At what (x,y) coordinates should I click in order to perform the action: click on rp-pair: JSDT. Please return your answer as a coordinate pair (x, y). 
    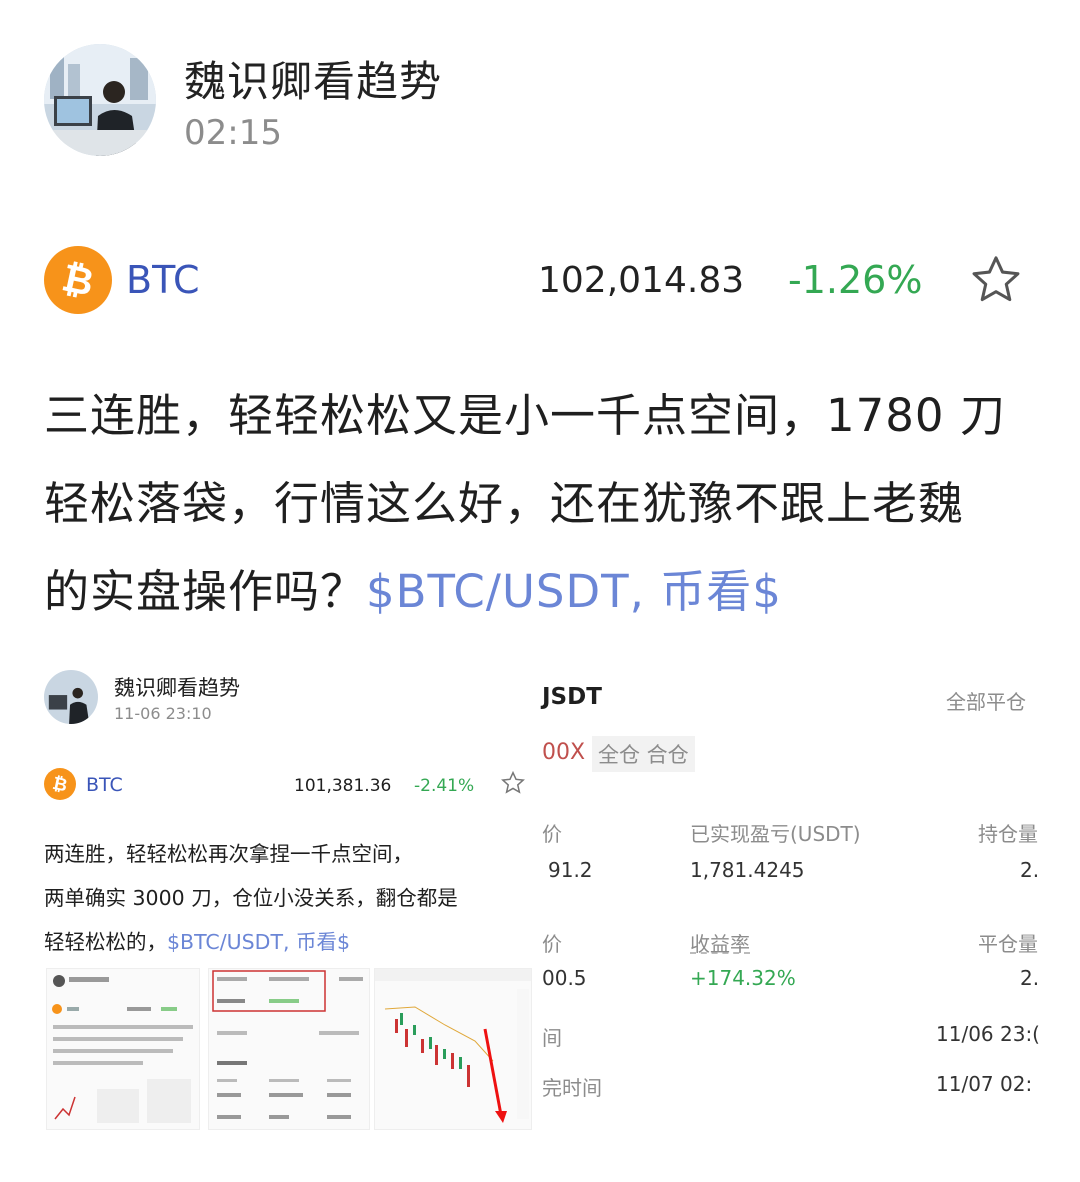
    Looking at the image, I should click on (572, 697).